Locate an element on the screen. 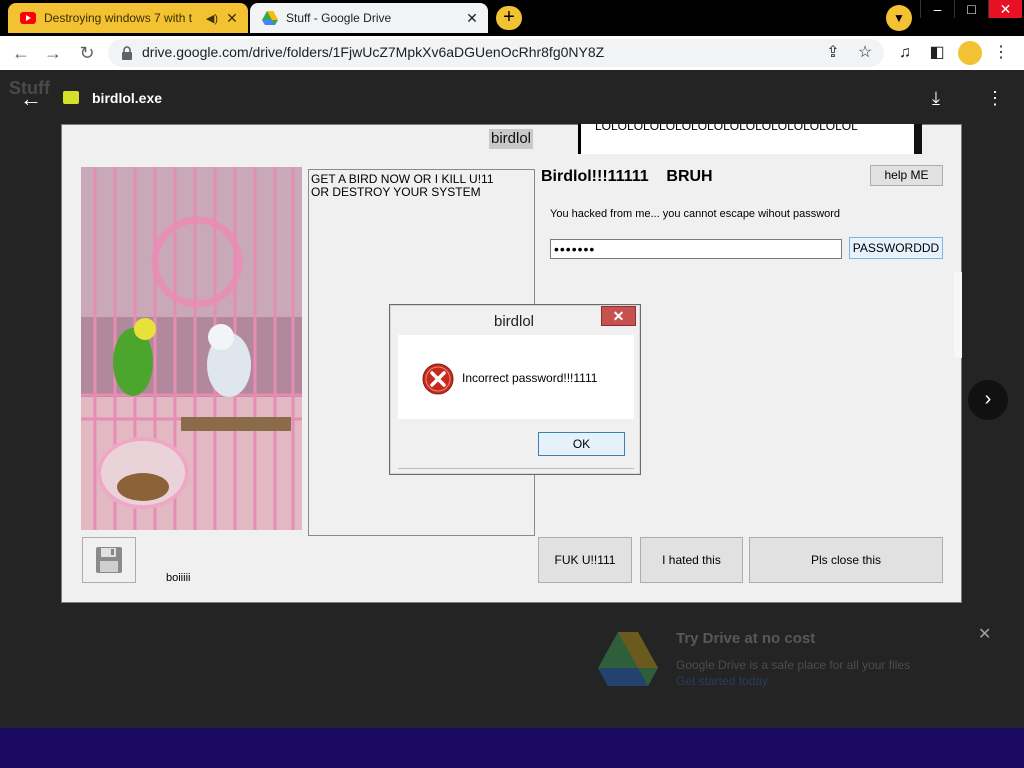  save-button is located at coordinates (109, 560).